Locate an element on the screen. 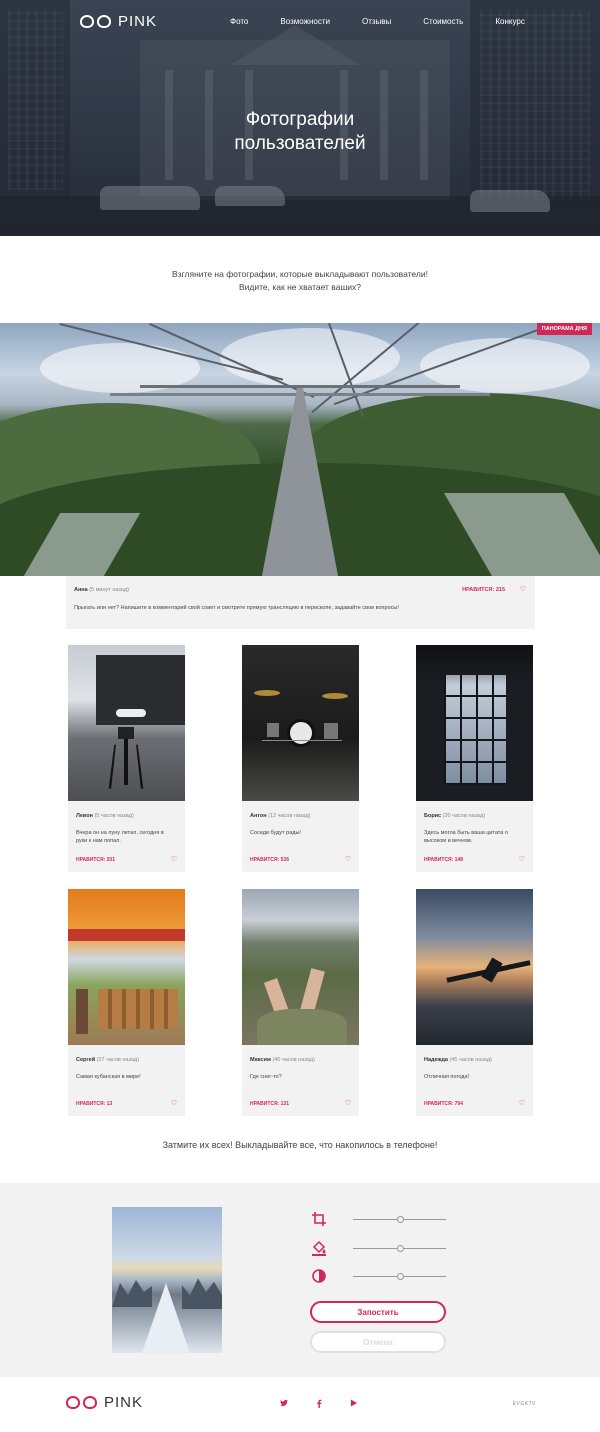  post-time: (5 минут назад) is located at coordinates (109, 590).